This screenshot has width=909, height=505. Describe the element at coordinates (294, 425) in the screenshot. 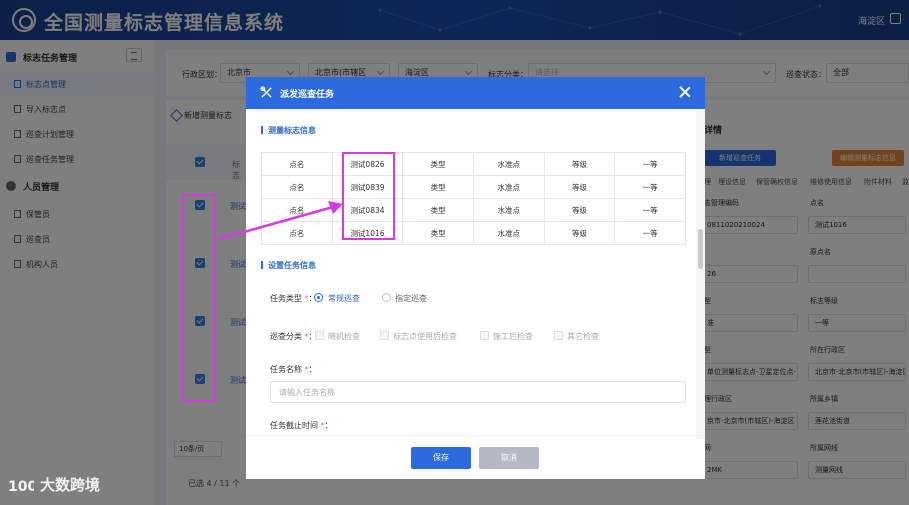

I see `deadline-label-text: 任务截止时间` at that location.